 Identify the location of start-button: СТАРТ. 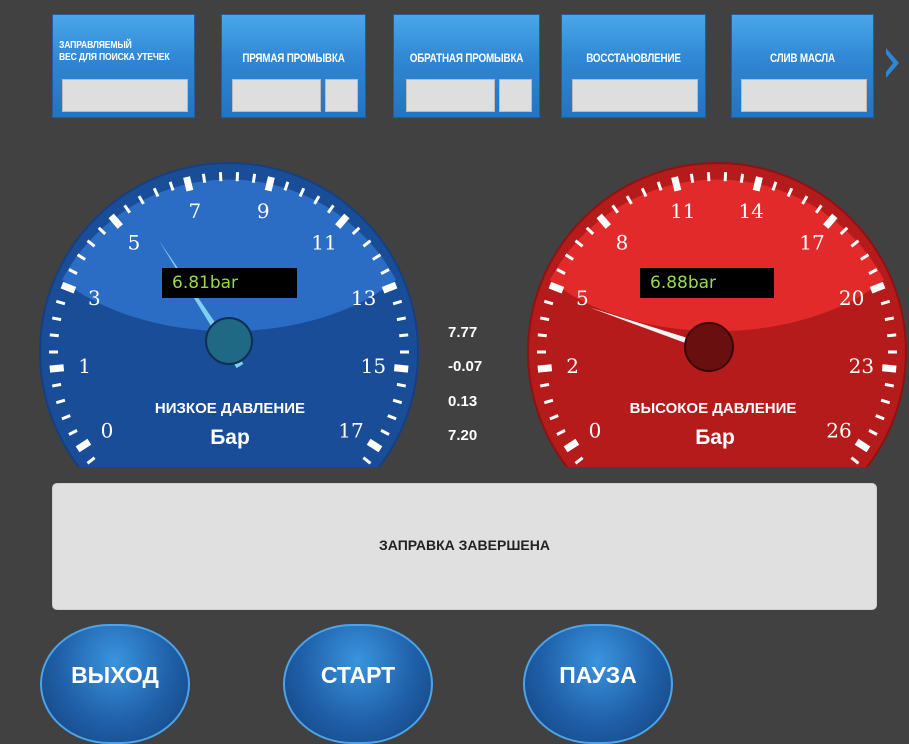
(358, 684).